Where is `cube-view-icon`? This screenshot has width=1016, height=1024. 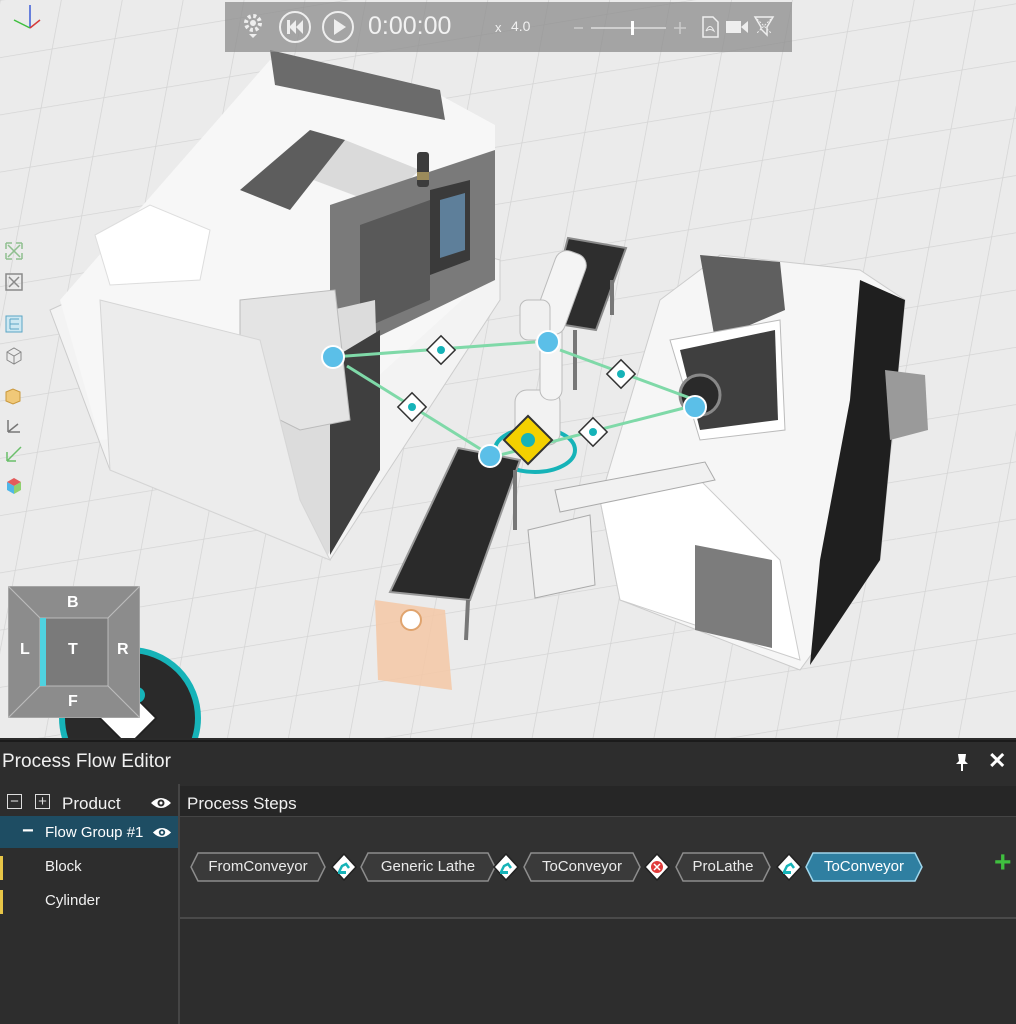 cube-view-icon is located at coordinates (14, 356).